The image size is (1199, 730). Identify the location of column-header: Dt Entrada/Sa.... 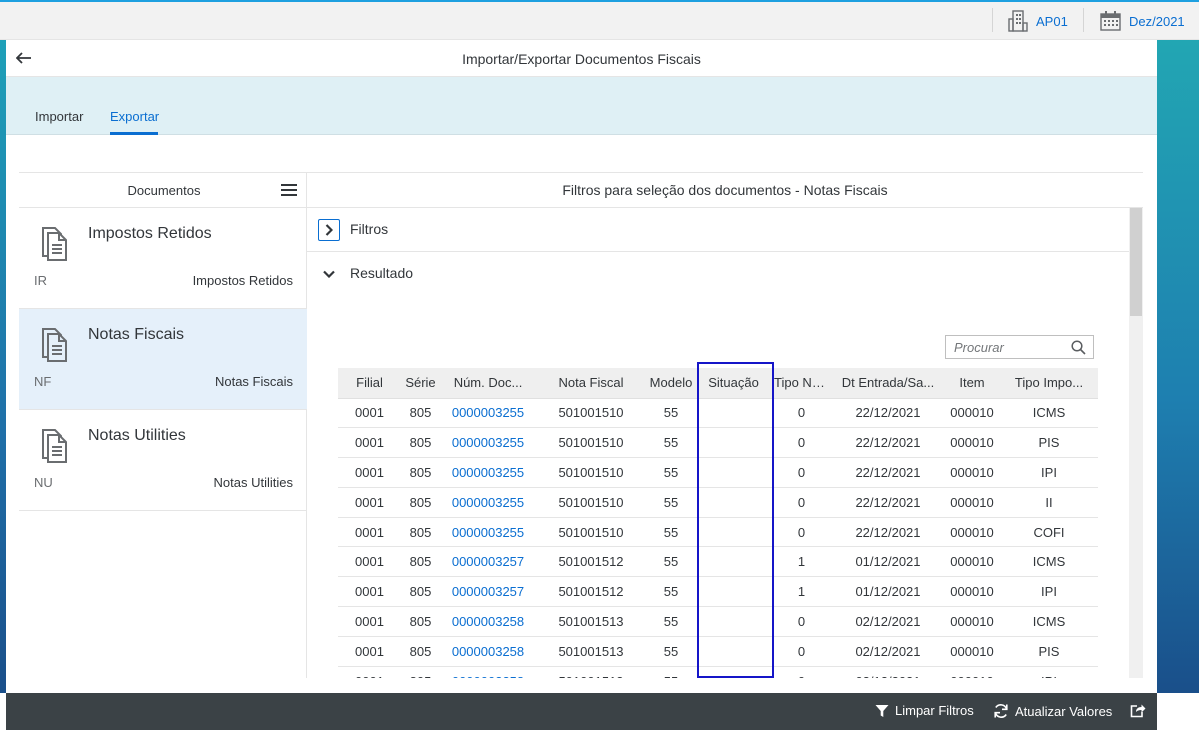
(888, 383).